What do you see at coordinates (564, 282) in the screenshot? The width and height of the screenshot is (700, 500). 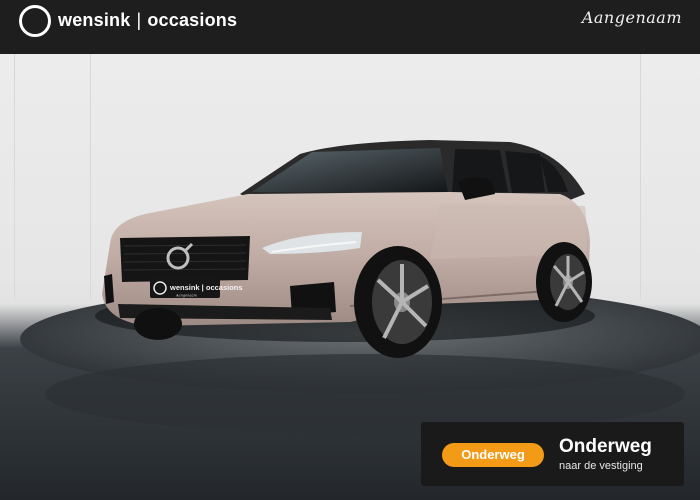 I see `rear-wheel` at bounding box center [564, 282].